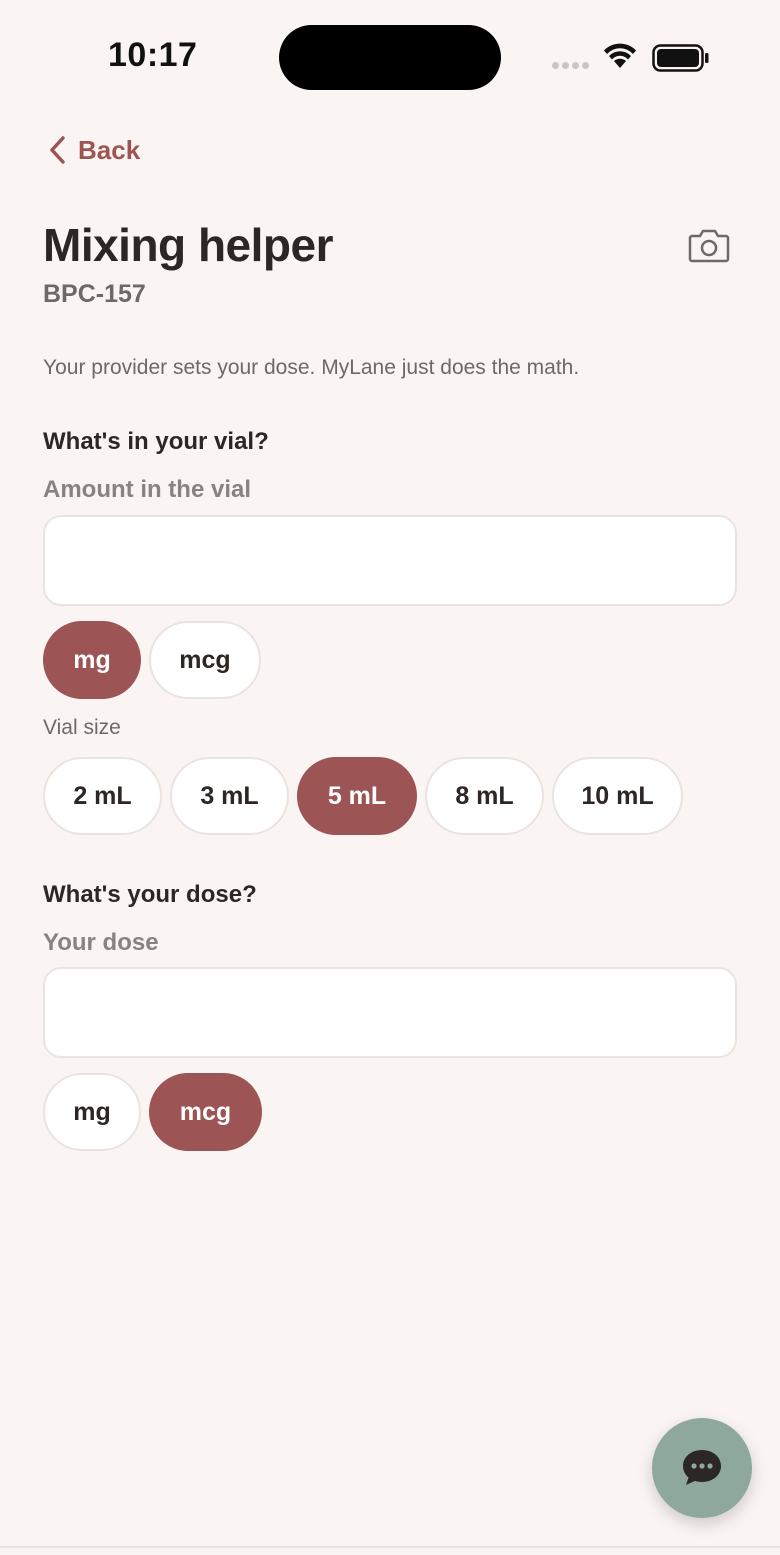 Image resolution: width=780 pixels, height=1555 pixels. Describe the element at coordinates (94, 294) in the screenshot. I see `page-subtitle: BPC-157` at that location.